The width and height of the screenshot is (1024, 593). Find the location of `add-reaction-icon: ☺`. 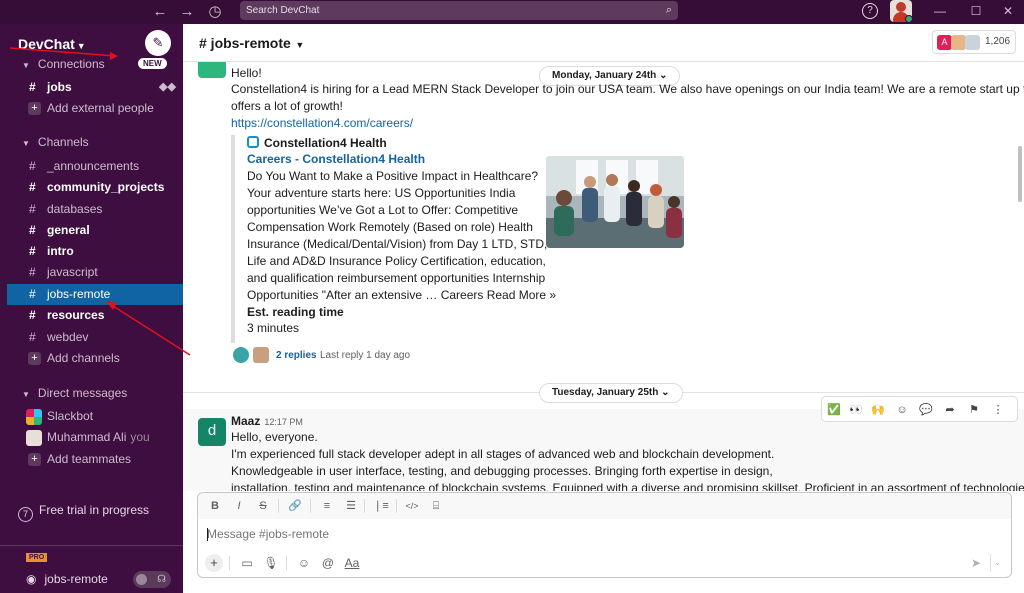

add-reaction-icon: ☺ is located at coordinates (902, 410).